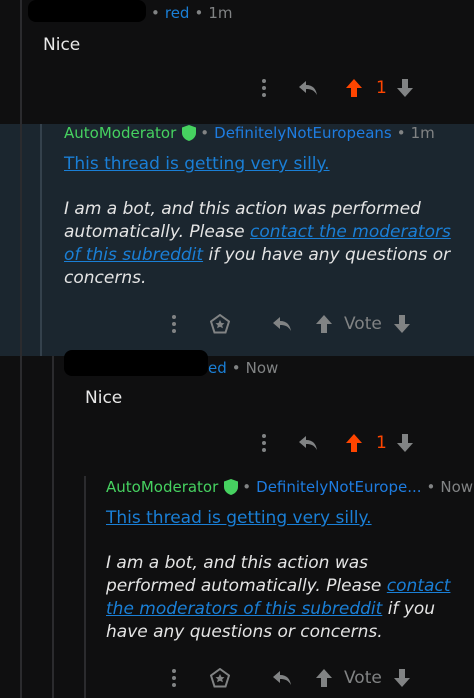  What do you see at coordinates (21, 240) in the screenshot?
I see `thread-line-1b` at bounding box center [21, 240].